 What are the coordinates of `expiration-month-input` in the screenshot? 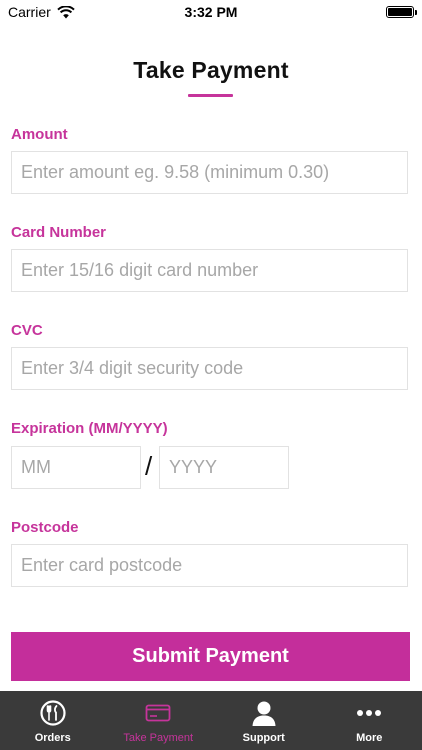 It's located at (76, 467).